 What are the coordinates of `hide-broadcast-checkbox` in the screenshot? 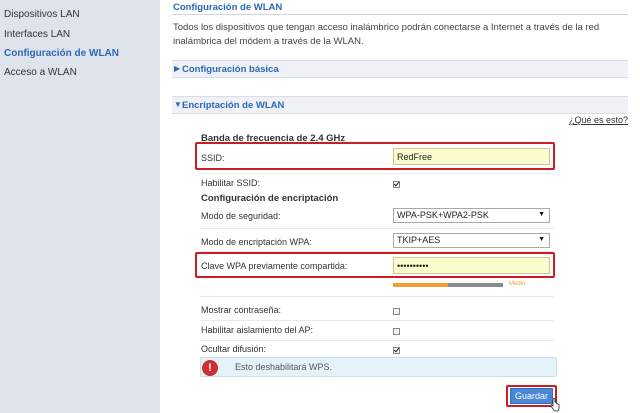 It's located at (396, 350).